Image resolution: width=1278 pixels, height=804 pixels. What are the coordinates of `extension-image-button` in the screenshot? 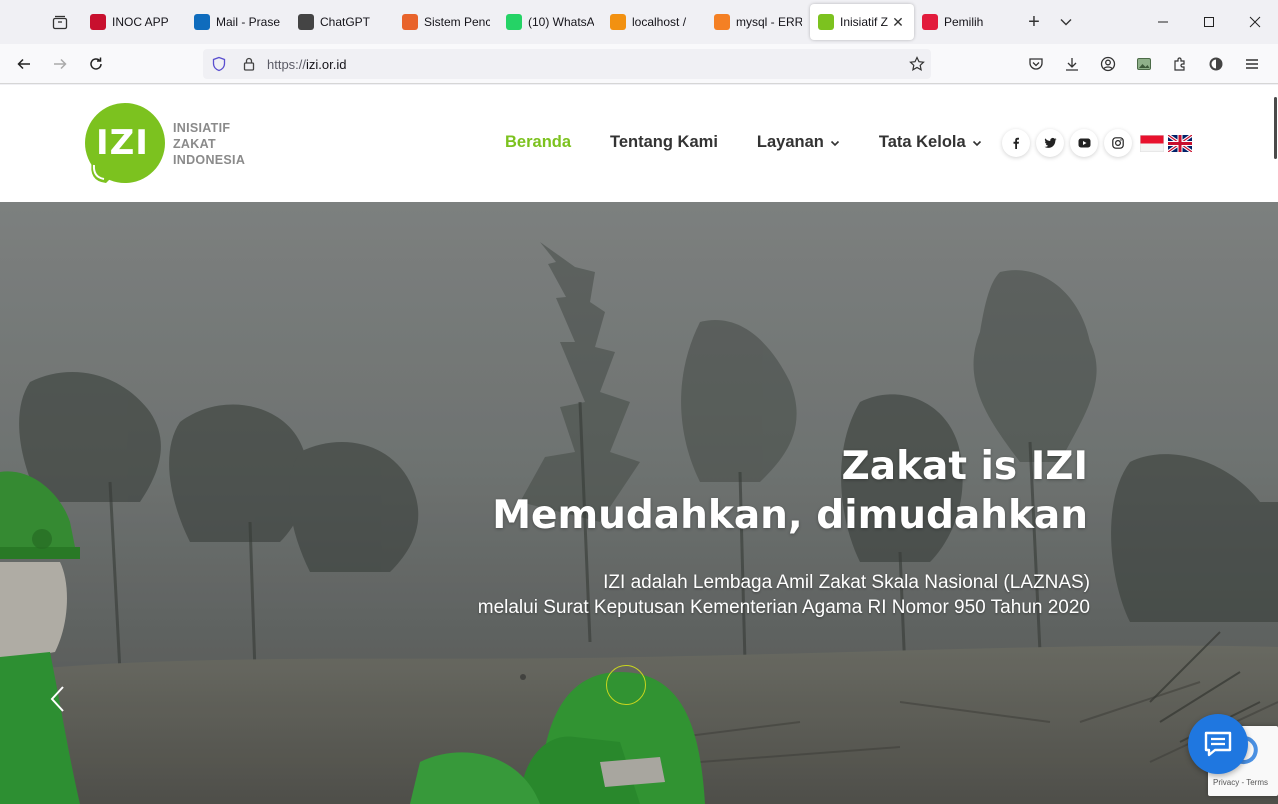 It's located at (1144, 64).